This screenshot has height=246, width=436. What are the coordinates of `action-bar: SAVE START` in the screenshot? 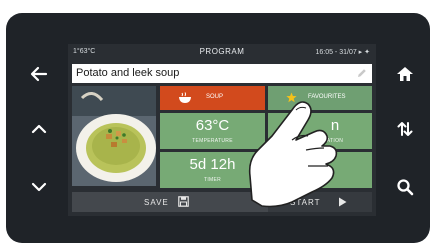 It's located at (222, 202).